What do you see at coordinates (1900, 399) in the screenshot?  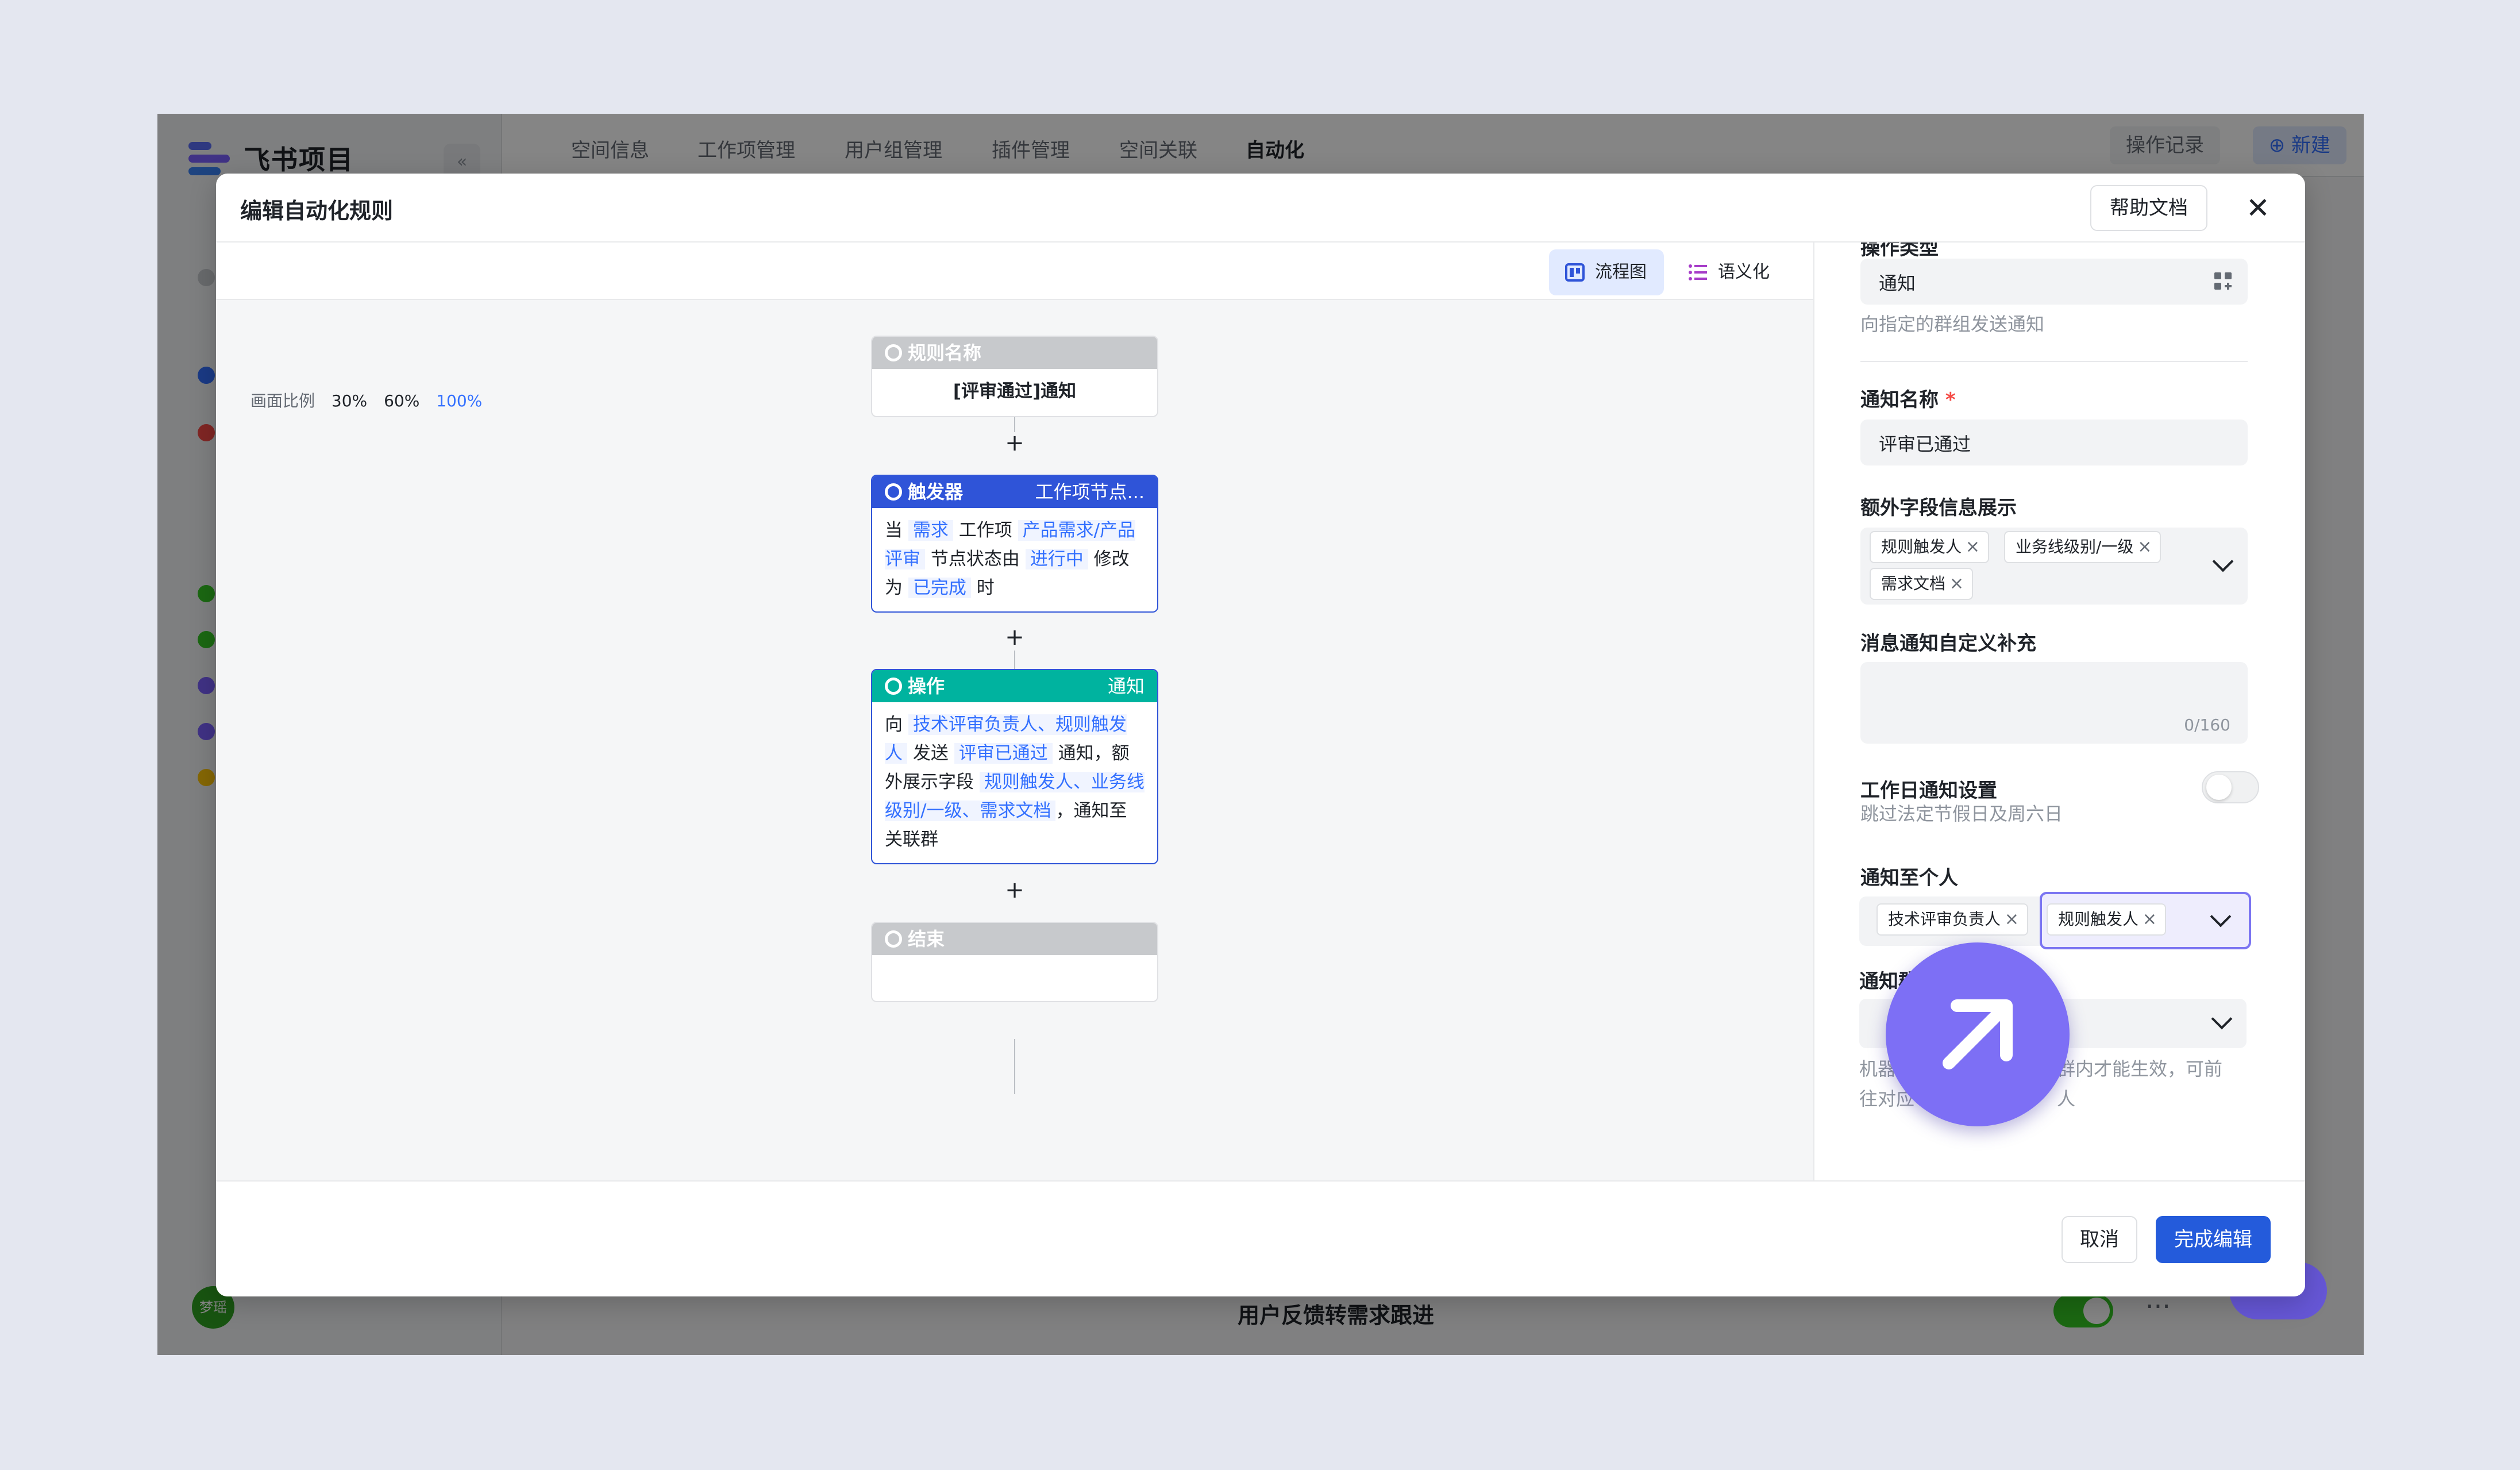 I see `notice-name-label-text: 通知名称` at bounding box center [1900, 399].